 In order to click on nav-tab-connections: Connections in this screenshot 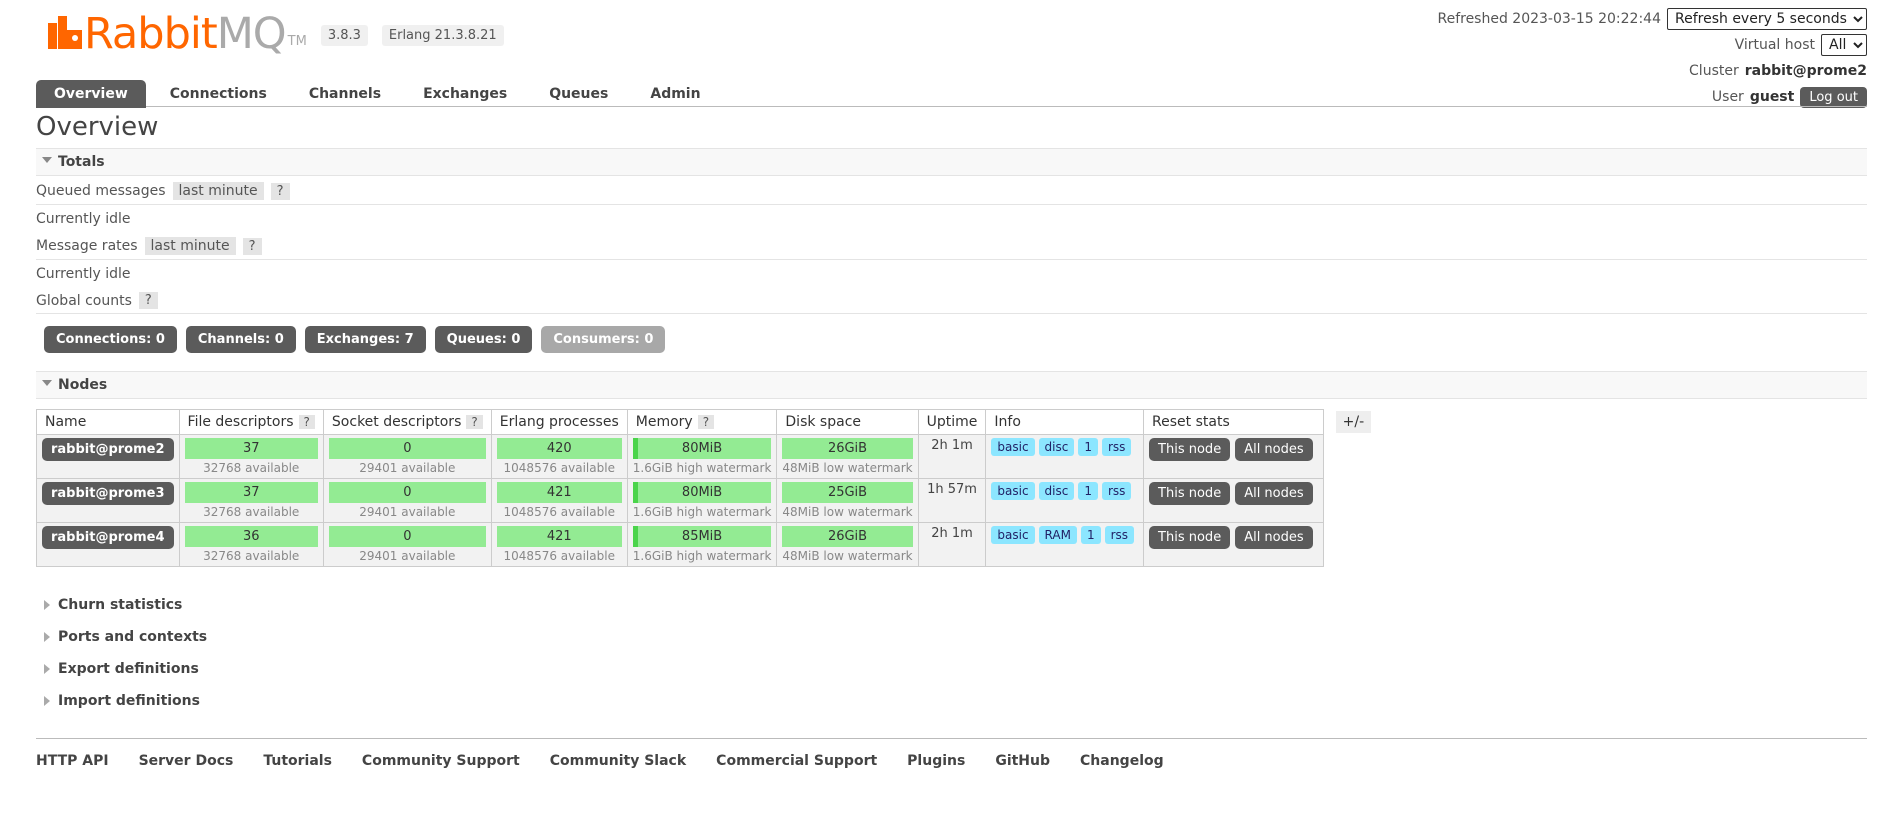, I will do `click(218, 94)`.